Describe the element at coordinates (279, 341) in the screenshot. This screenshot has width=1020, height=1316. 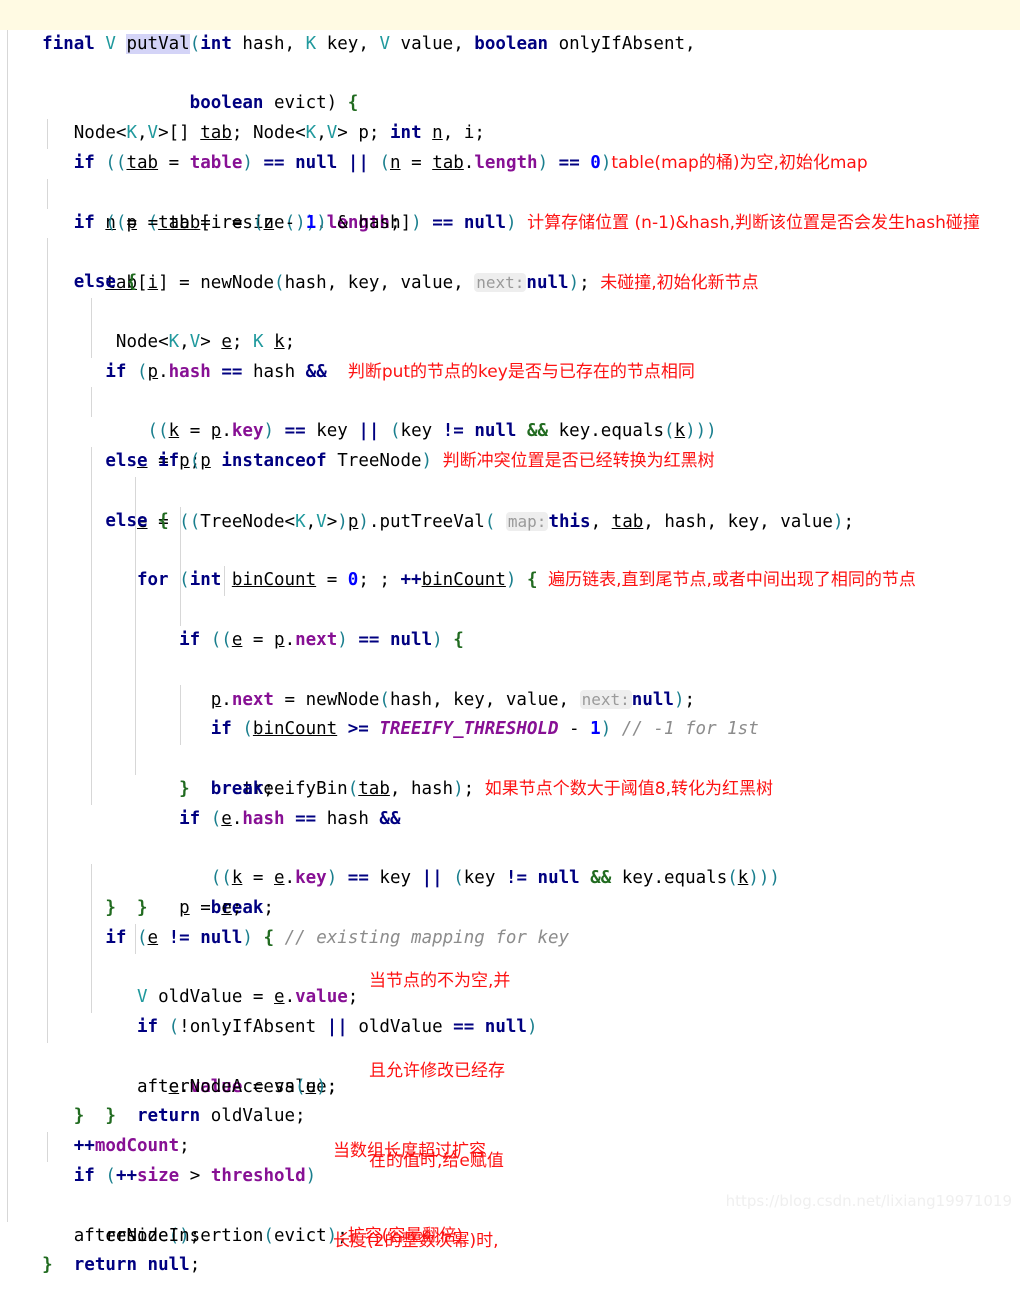
I see `token-local: k` at that location.